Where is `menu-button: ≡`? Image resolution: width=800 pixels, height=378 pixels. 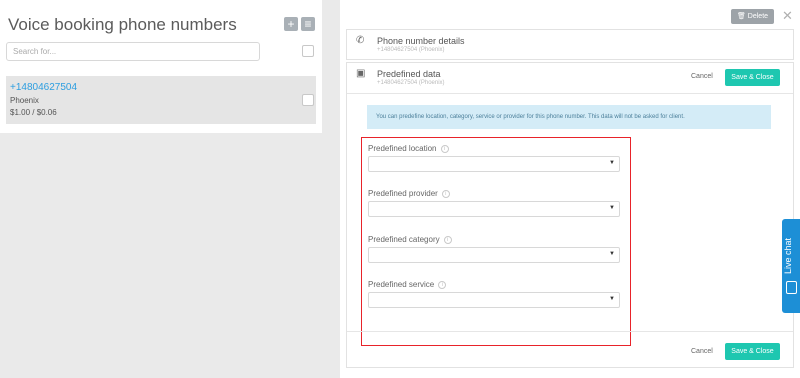
menu-button: ≡ is located at coordinates (308, 24).